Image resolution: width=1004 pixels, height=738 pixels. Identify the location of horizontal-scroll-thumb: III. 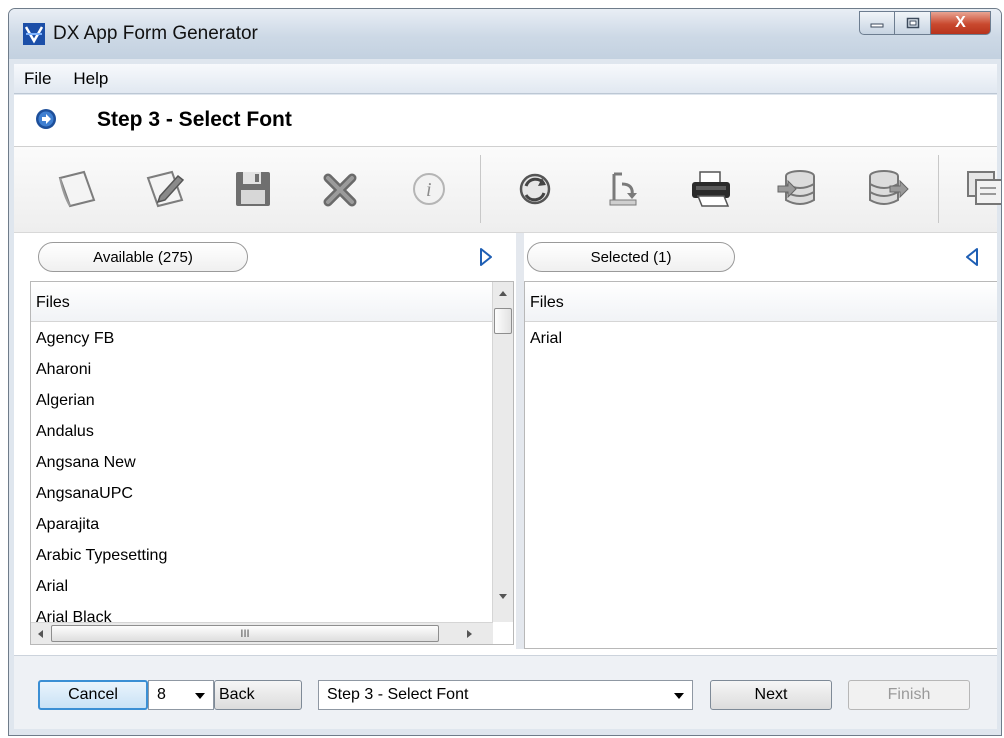
(245, 633).